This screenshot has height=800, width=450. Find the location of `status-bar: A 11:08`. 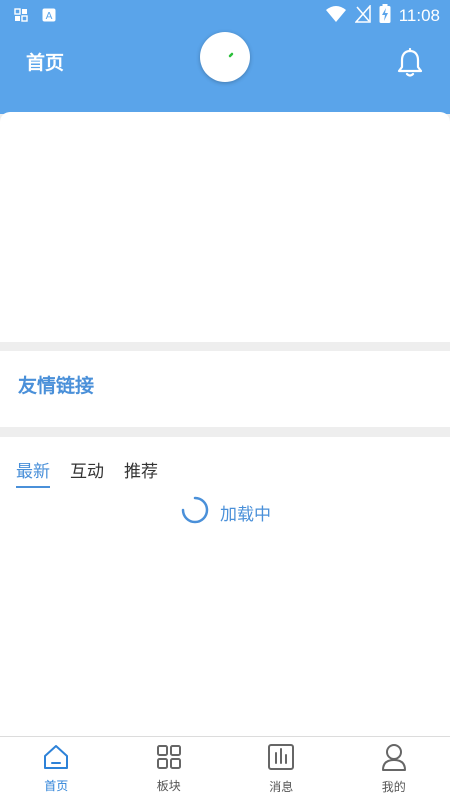

status-bar: A 11:08 is located at coordinates (225, 16).